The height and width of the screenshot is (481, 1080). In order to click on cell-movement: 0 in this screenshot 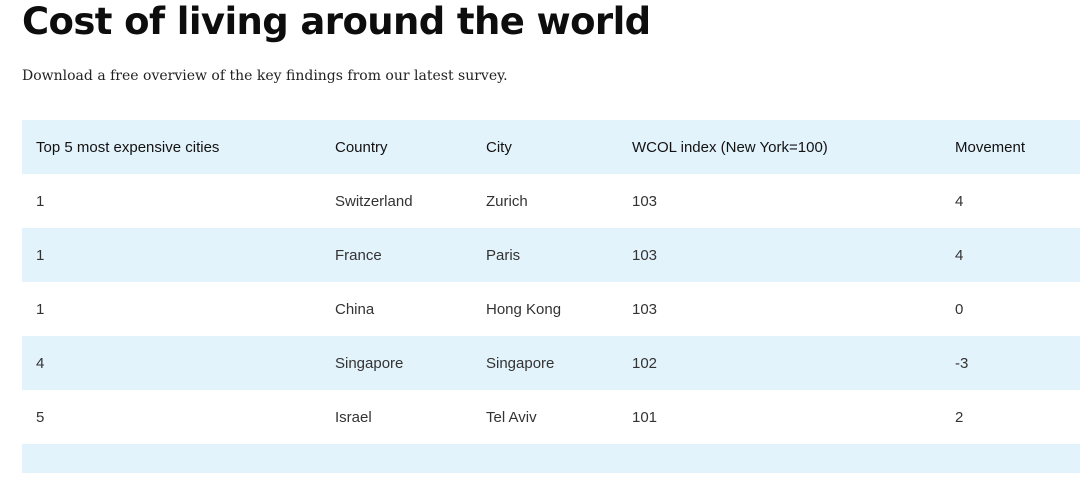, I will do `click(959, 309)`.